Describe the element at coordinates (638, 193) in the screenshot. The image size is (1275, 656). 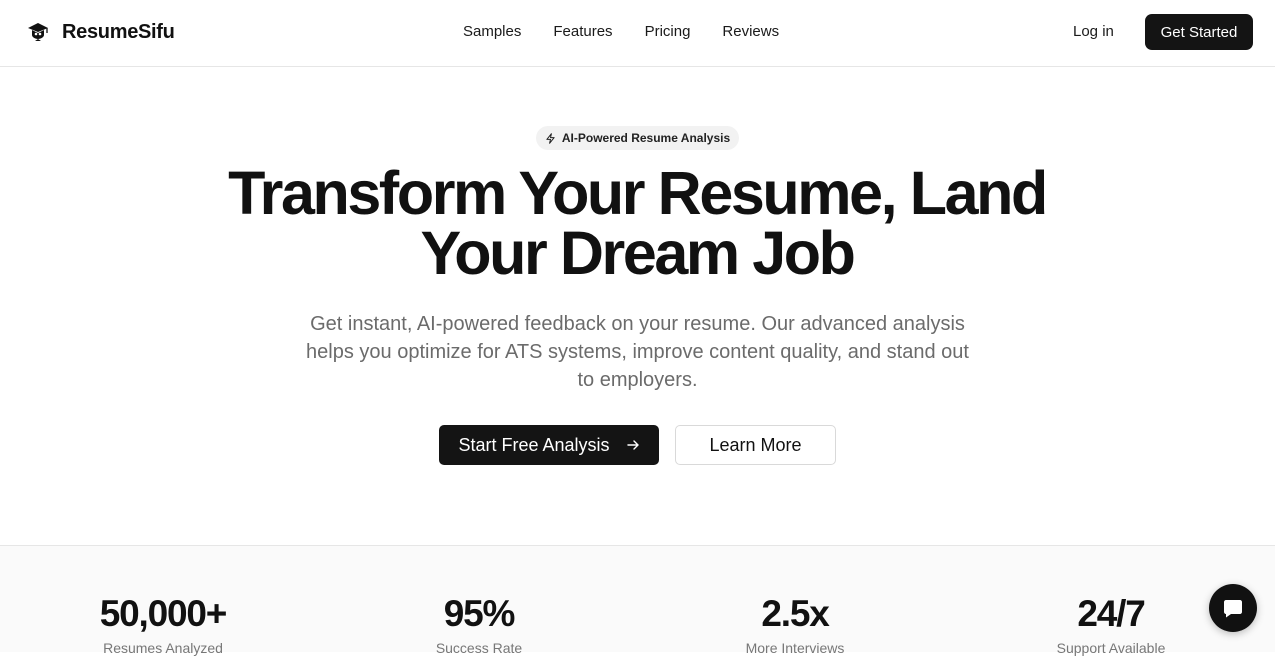
I see `hero-title-line-1: Transform Your Resume, Land` at that location.